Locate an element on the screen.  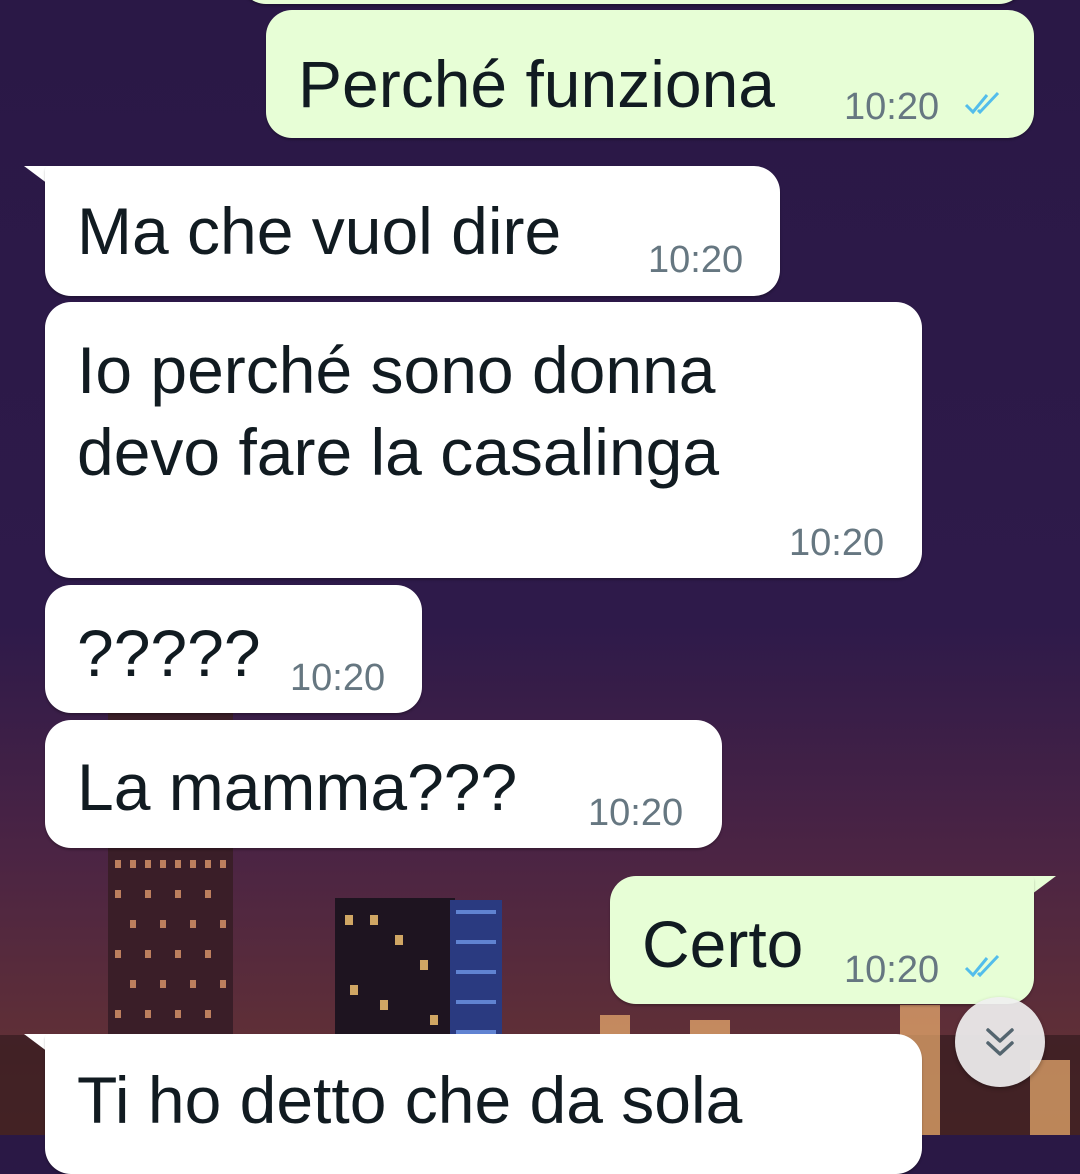
message-text: Ma che vuol dire is located at coordinates (319, 231).